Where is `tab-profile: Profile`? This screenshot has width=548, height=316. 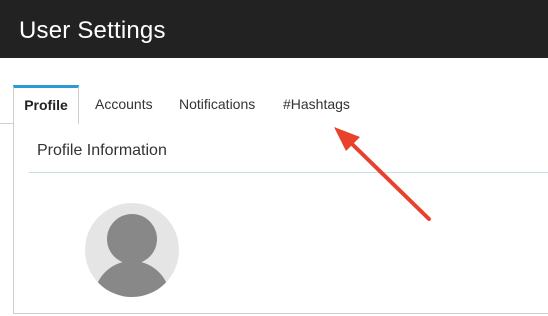
tab-profile: Profile is located at coordinates (46, 104).